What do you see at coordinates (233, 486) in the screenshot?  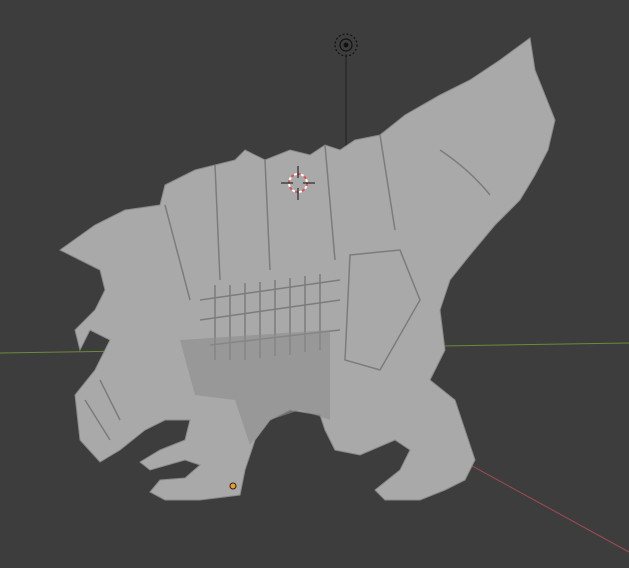 I see `object-origin-icon` at bounding box center [233, 486].